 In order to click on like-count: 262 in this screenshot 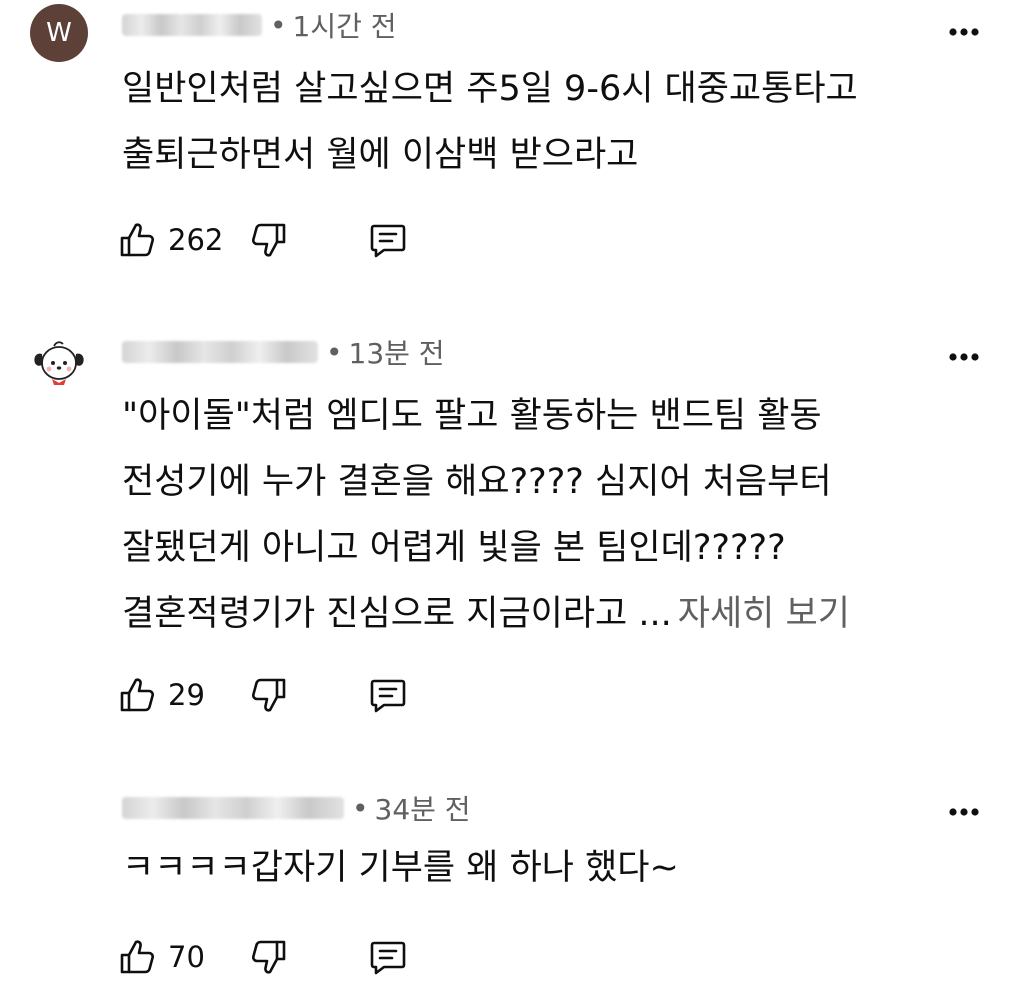, I will do `click(196, 240)`.